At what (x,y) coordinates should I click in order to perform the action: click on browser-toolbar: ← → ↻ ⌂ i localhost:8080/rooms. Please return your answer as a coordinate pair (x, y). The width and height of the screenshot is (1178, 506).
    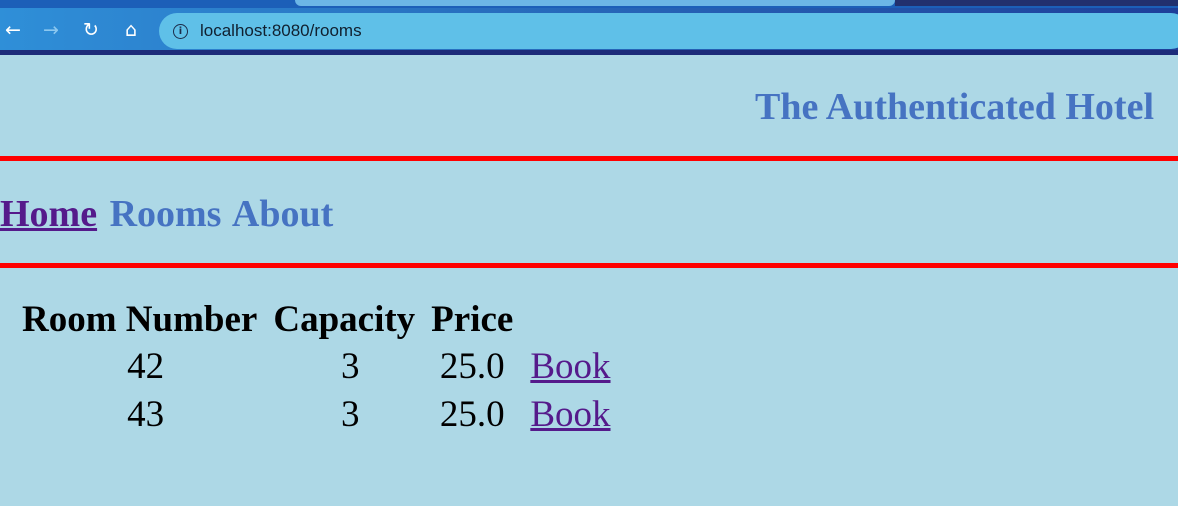
    Looking at the image, I should click on (589, 27).